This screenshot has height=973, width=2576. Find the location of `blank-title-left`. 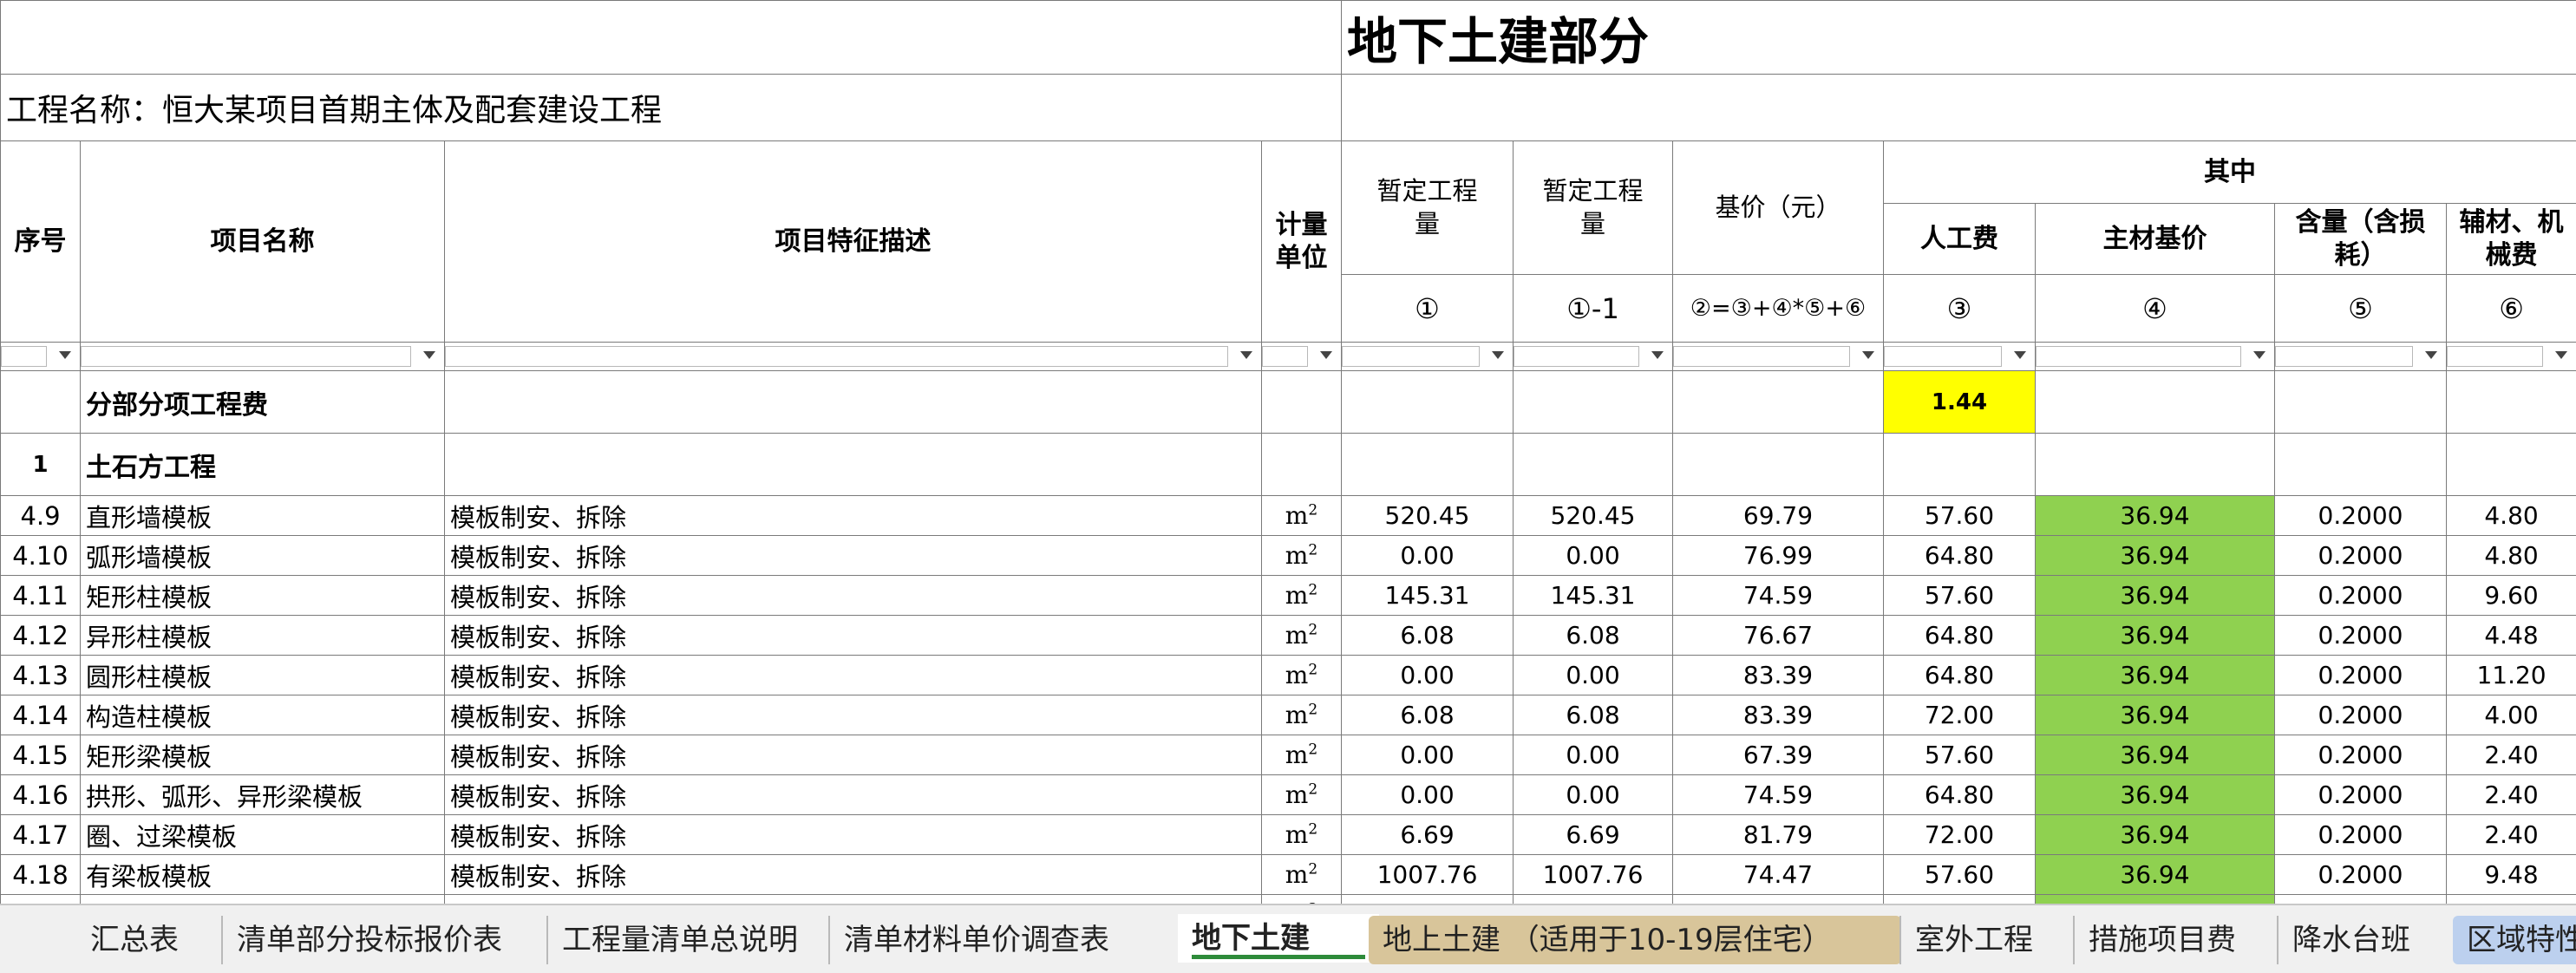

blank-title-left is located at coordinates (671, 38).